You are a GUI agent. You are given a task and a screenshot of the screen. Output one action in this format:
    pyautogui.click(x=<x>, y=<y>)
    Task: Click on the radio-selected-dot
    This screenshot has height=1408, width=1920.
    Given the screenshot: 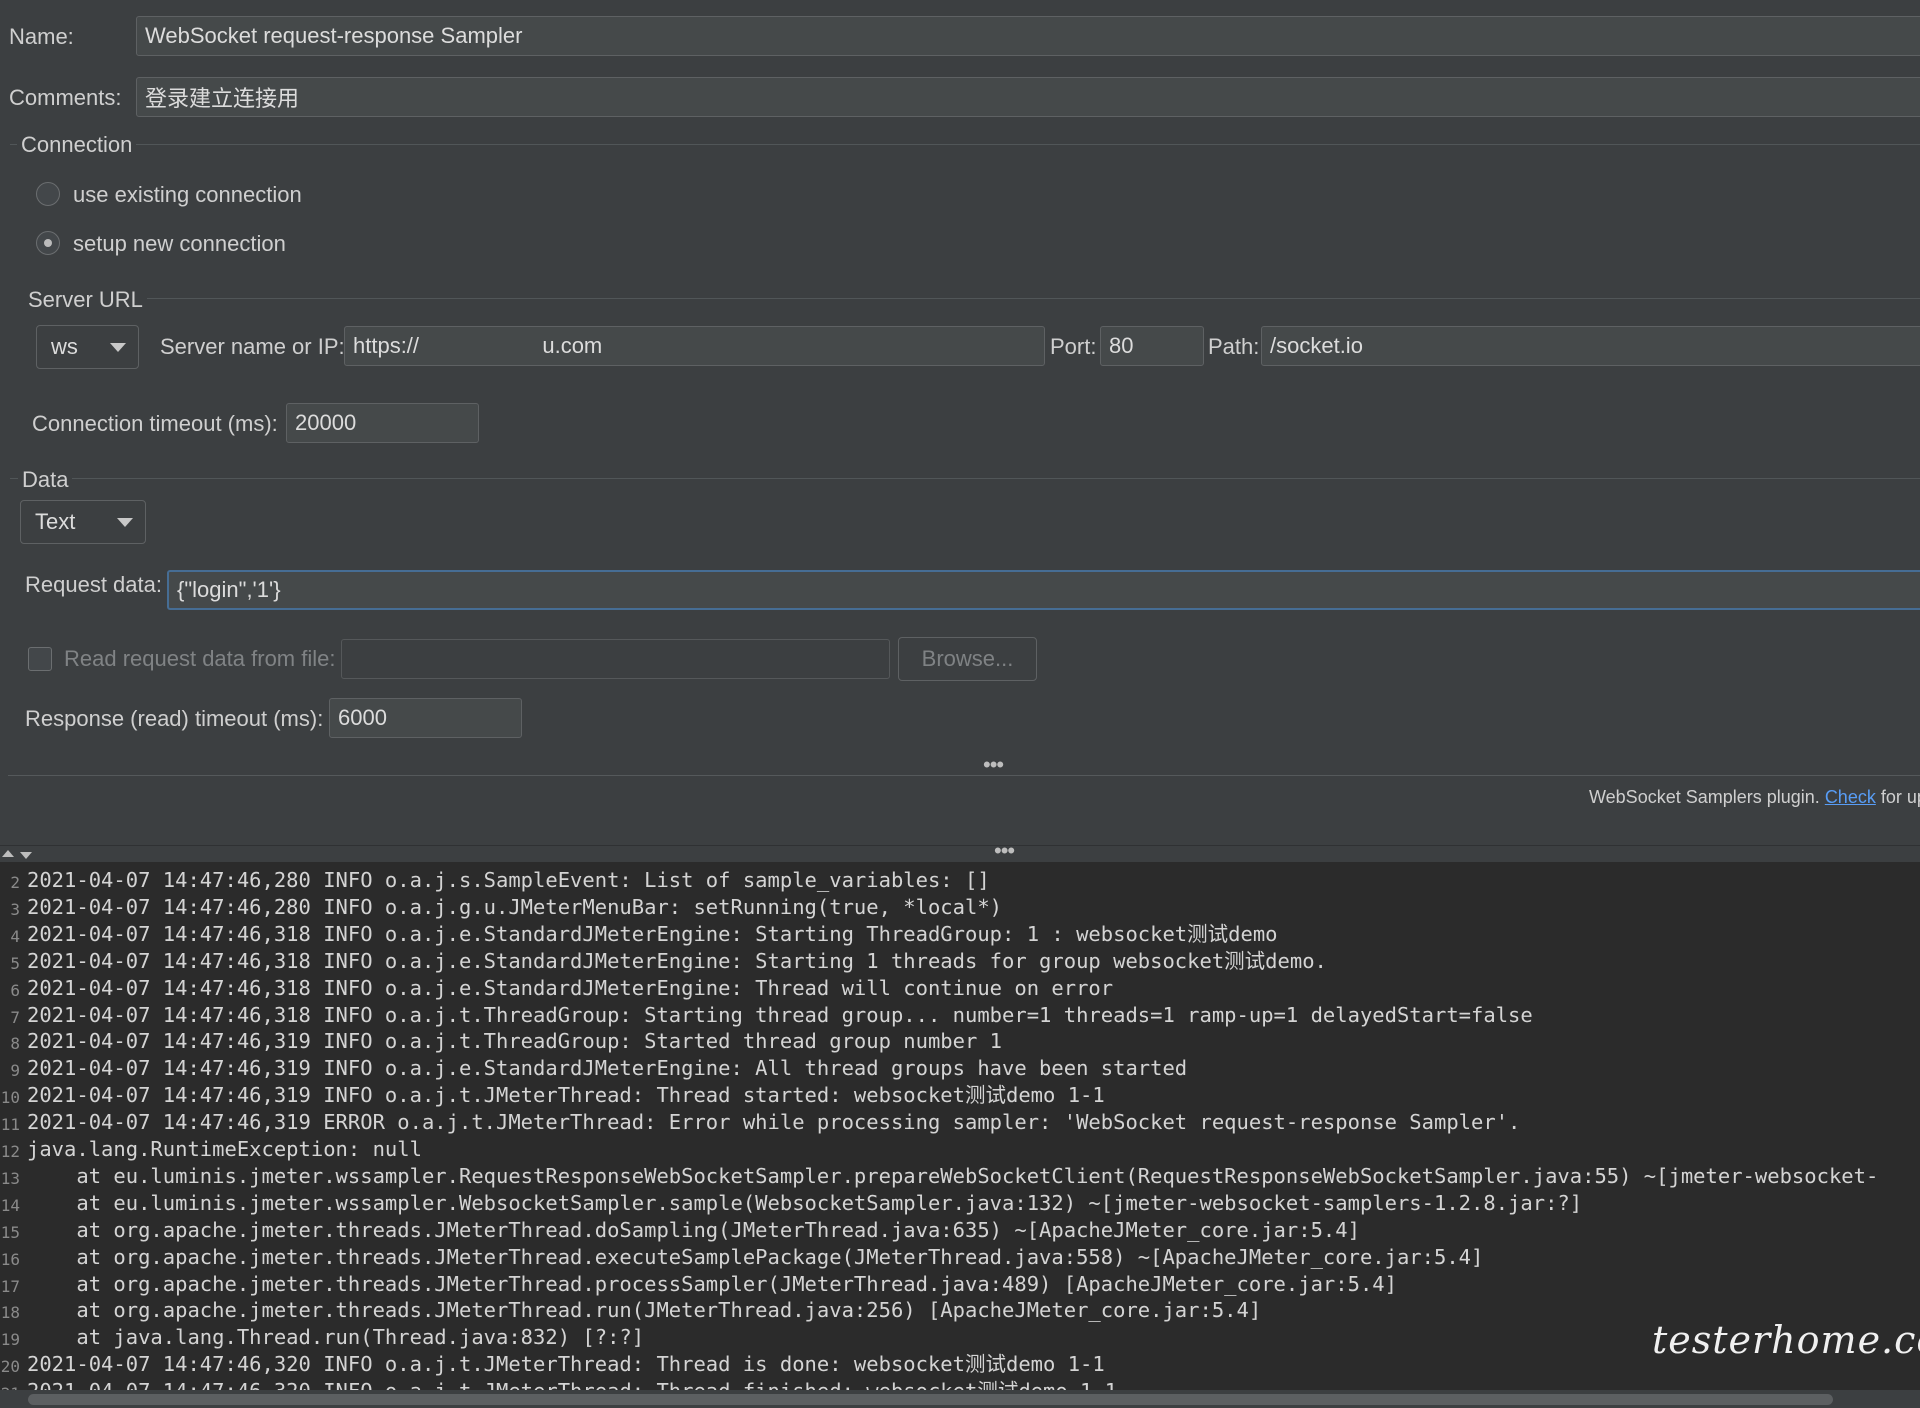 What is the action you would take?
    pyautogui.click(x=48, y=243)
    